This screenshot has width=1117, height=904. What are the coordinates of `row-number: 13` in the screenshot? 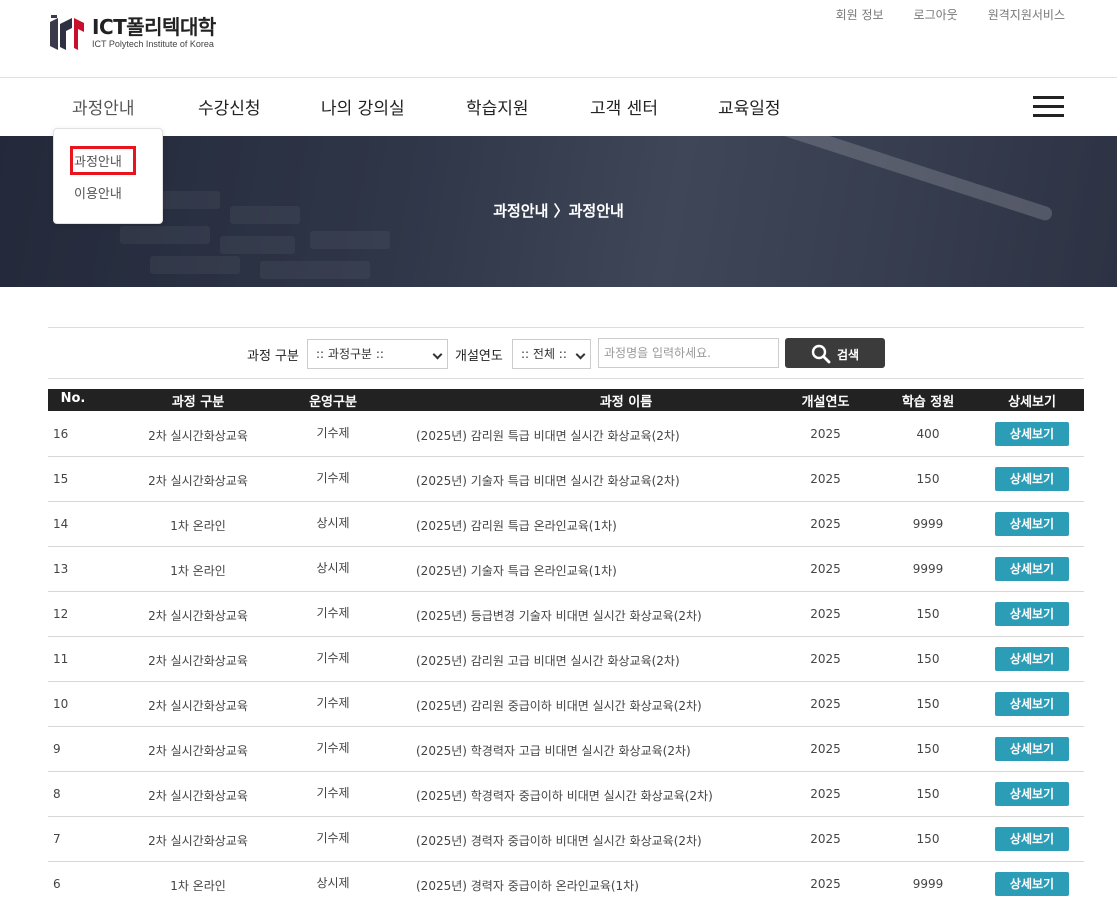 It's located at (61, 569).